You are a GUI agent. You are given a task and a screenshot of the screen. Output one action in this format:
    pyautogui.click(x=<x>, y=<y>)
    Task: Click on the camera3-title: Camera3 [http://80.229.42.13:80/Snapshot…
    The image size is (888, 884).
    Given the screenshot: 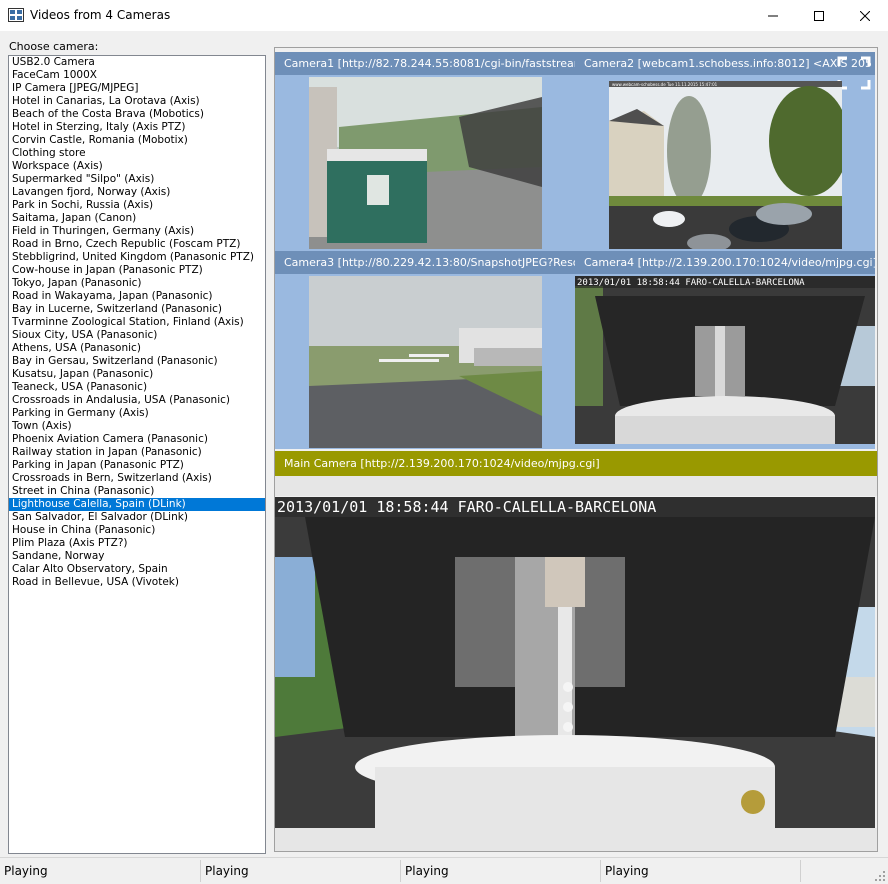 What is the action you would take?
    pyautogui.click(x=425, y=262)
    